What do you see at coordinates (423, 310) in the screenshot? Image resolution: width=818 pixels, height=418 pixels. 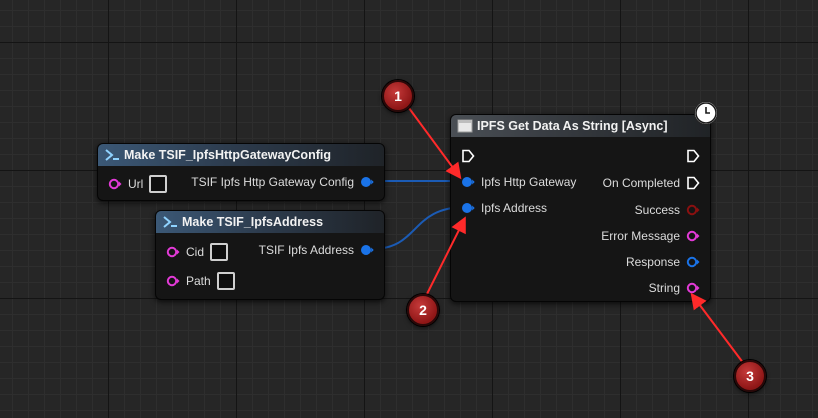 I see `callout-badge-2: 2` at bounding box center [423, 310].